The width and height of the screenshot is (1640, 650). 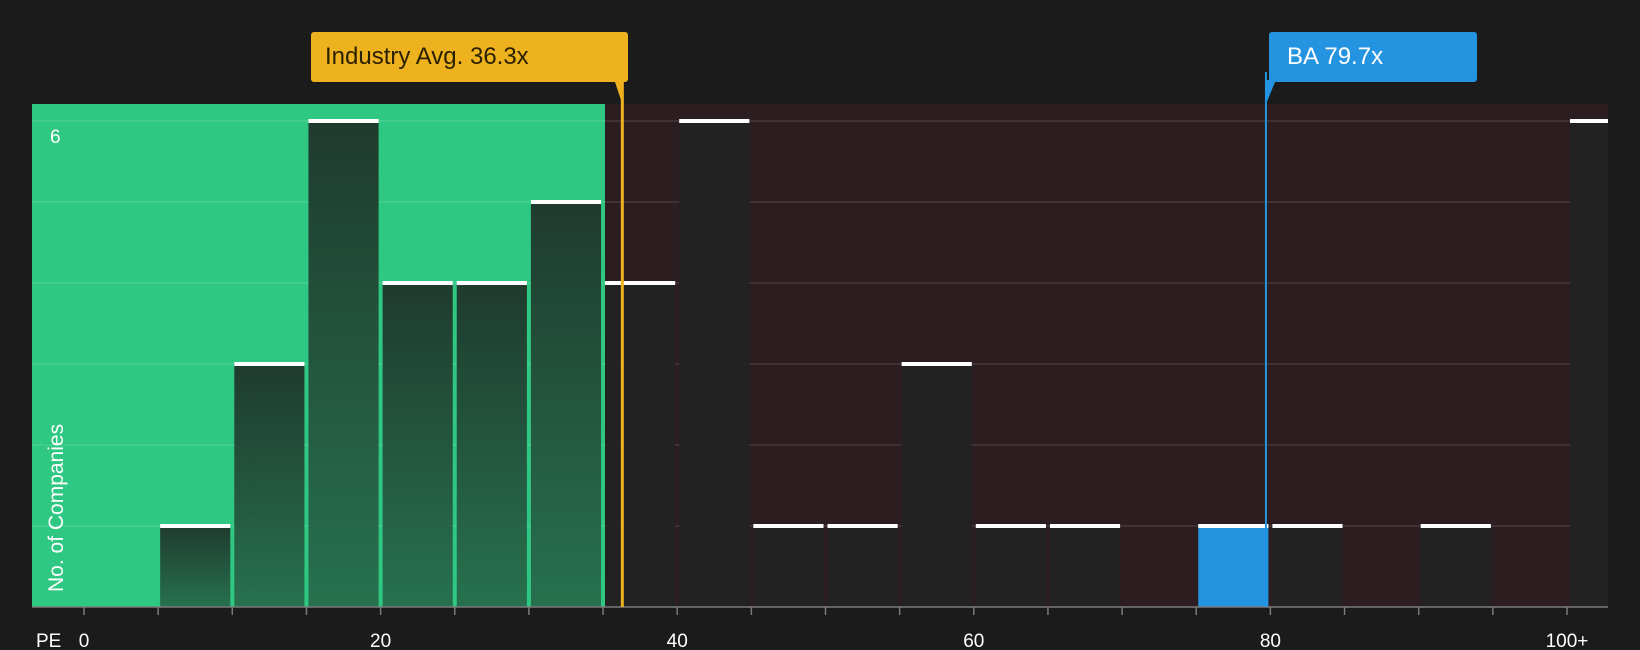 What do you see at coordinates (469, 57) in the screenshot?
I see `industry-average-callout: Industry Avg. 36.3x` at bounding box center [469, 57].